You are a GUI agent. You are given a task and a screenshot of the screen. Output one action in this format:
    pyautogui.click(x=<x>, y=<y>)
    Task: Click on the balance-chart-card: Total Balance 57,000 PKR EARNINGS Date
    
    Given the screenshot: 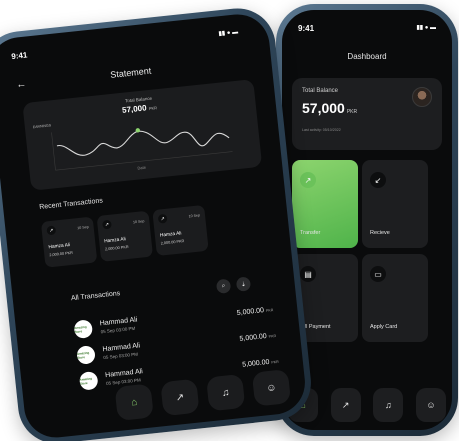 What is the action you would take?
    pyautogui.click(x=142, y=135)
    